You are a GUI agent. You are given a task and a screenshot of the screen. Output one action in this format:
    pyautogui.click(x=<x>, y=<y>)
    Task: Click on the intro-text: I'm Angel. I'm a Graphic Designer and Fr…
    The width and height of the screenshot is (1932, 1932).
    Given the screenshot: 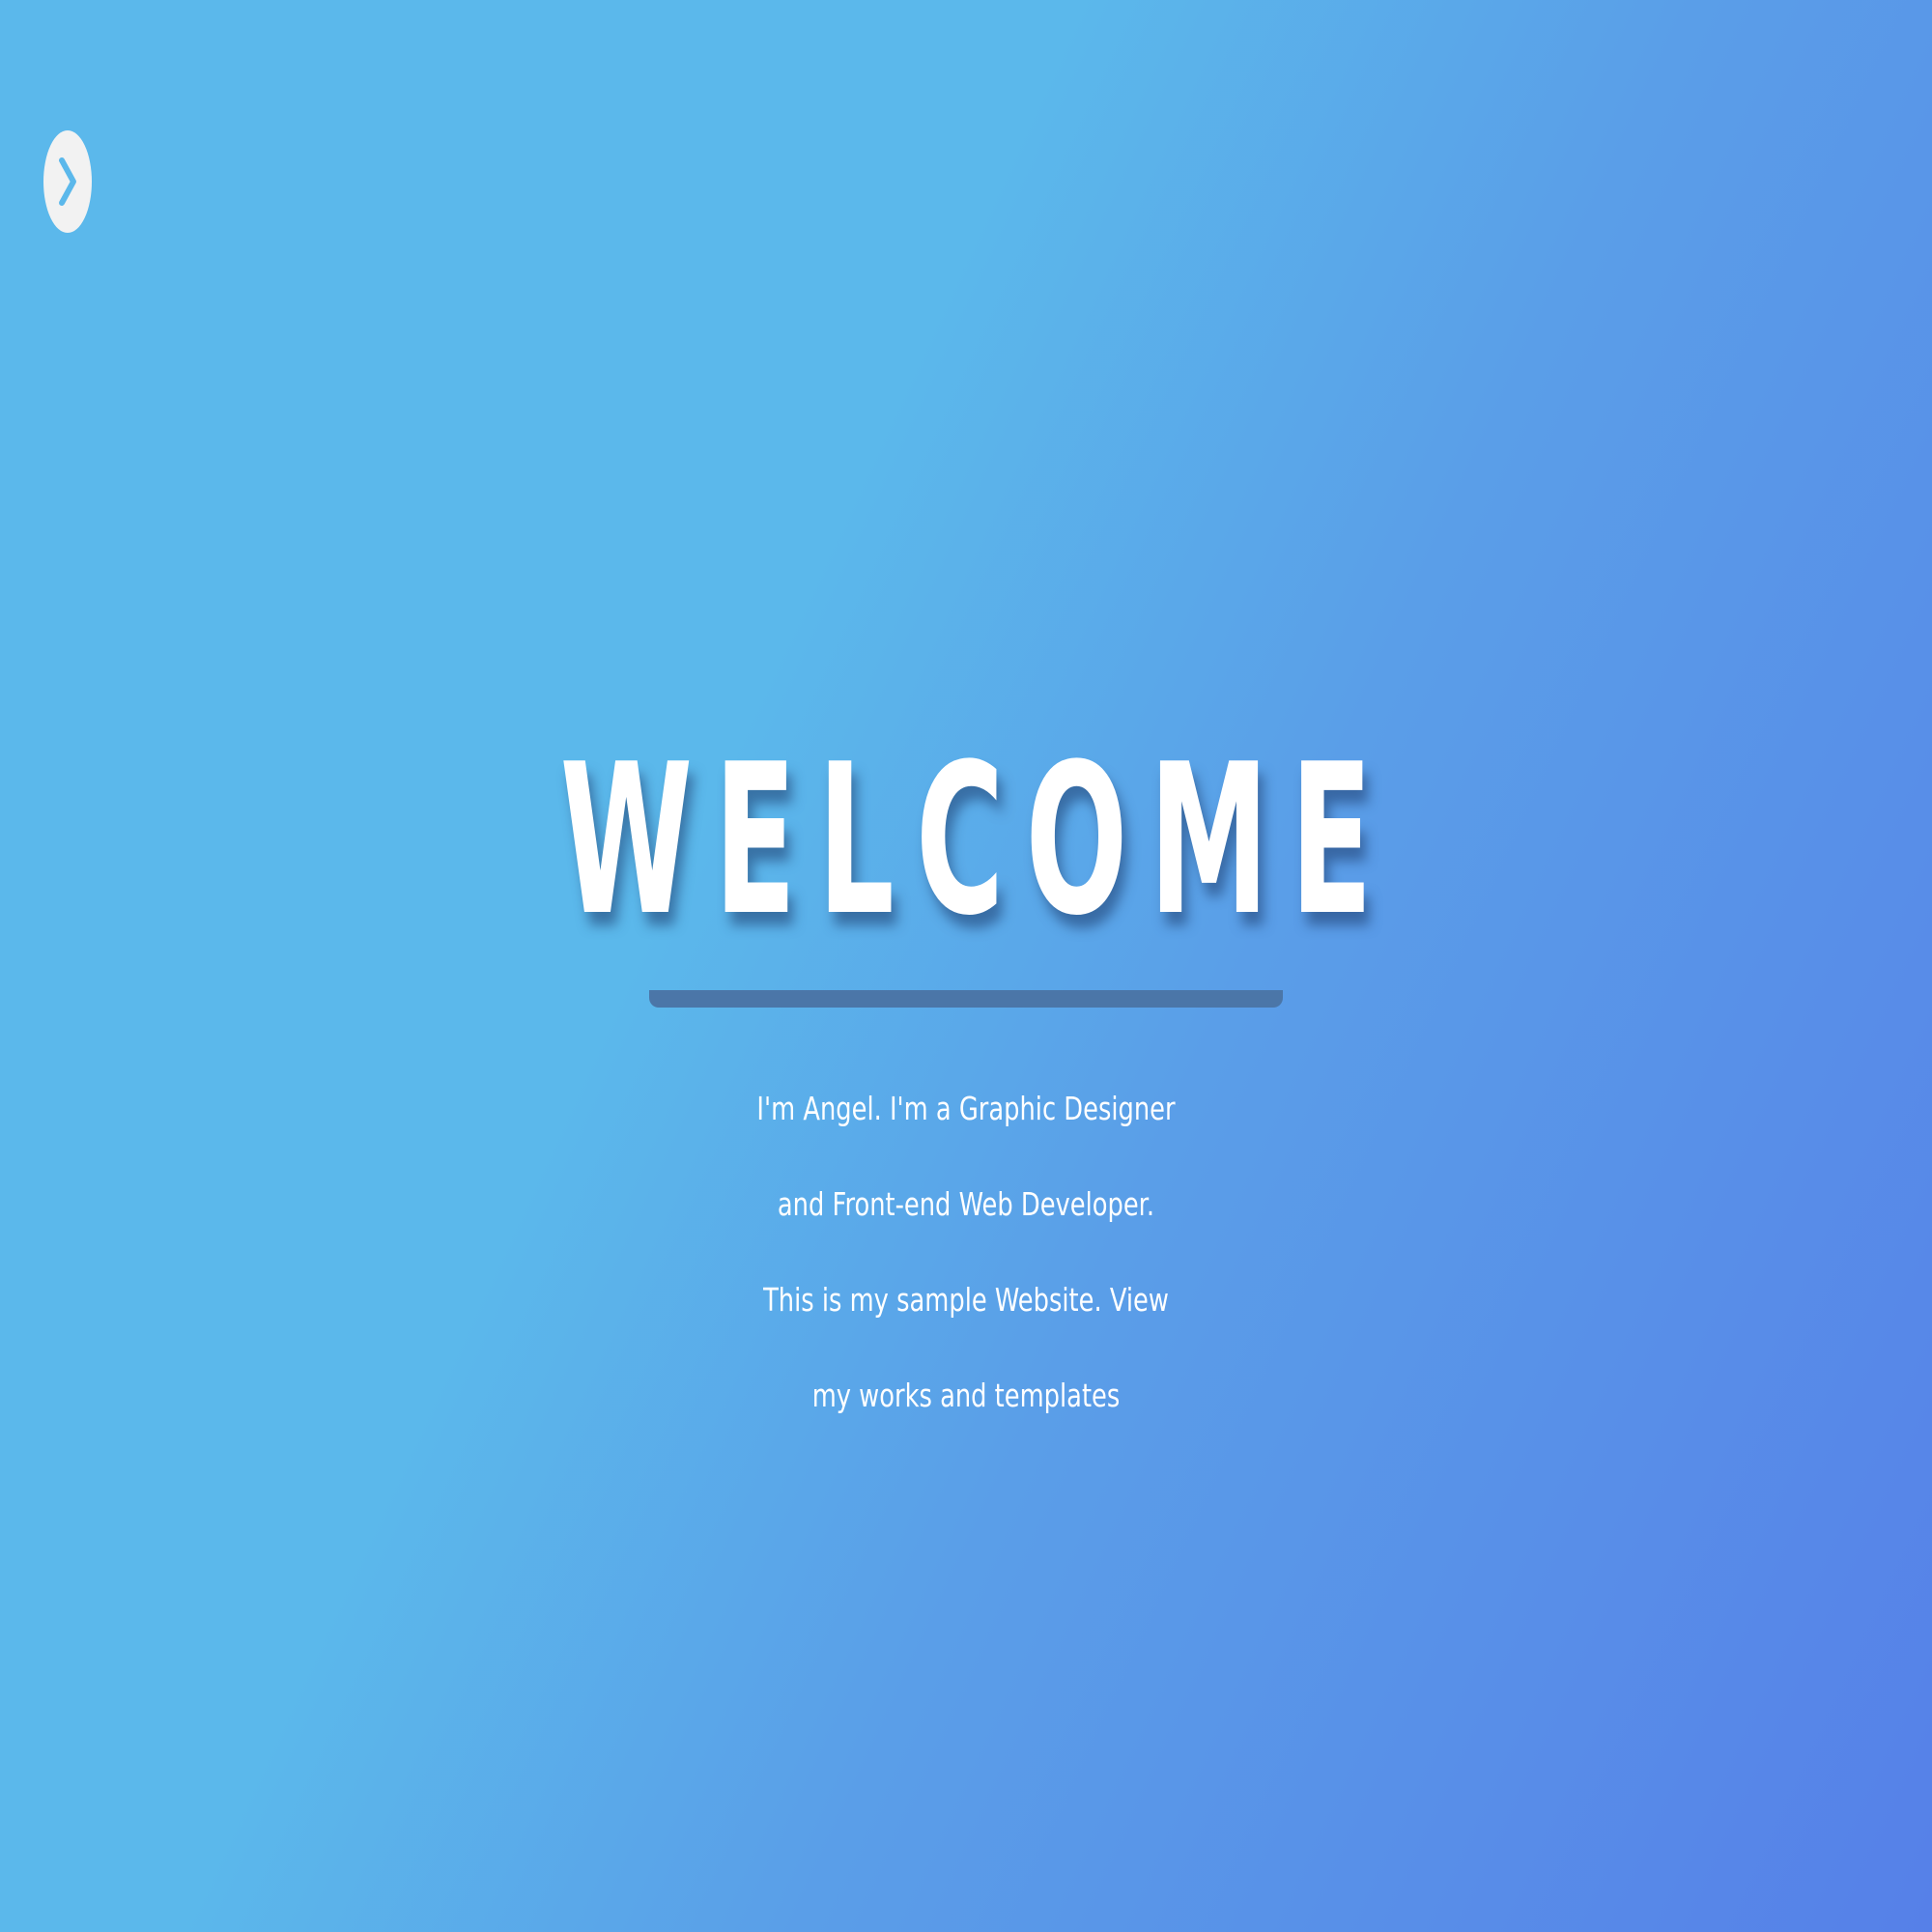 What is the action you would take?
    pyautogui.click(x=966, y=1252)
    